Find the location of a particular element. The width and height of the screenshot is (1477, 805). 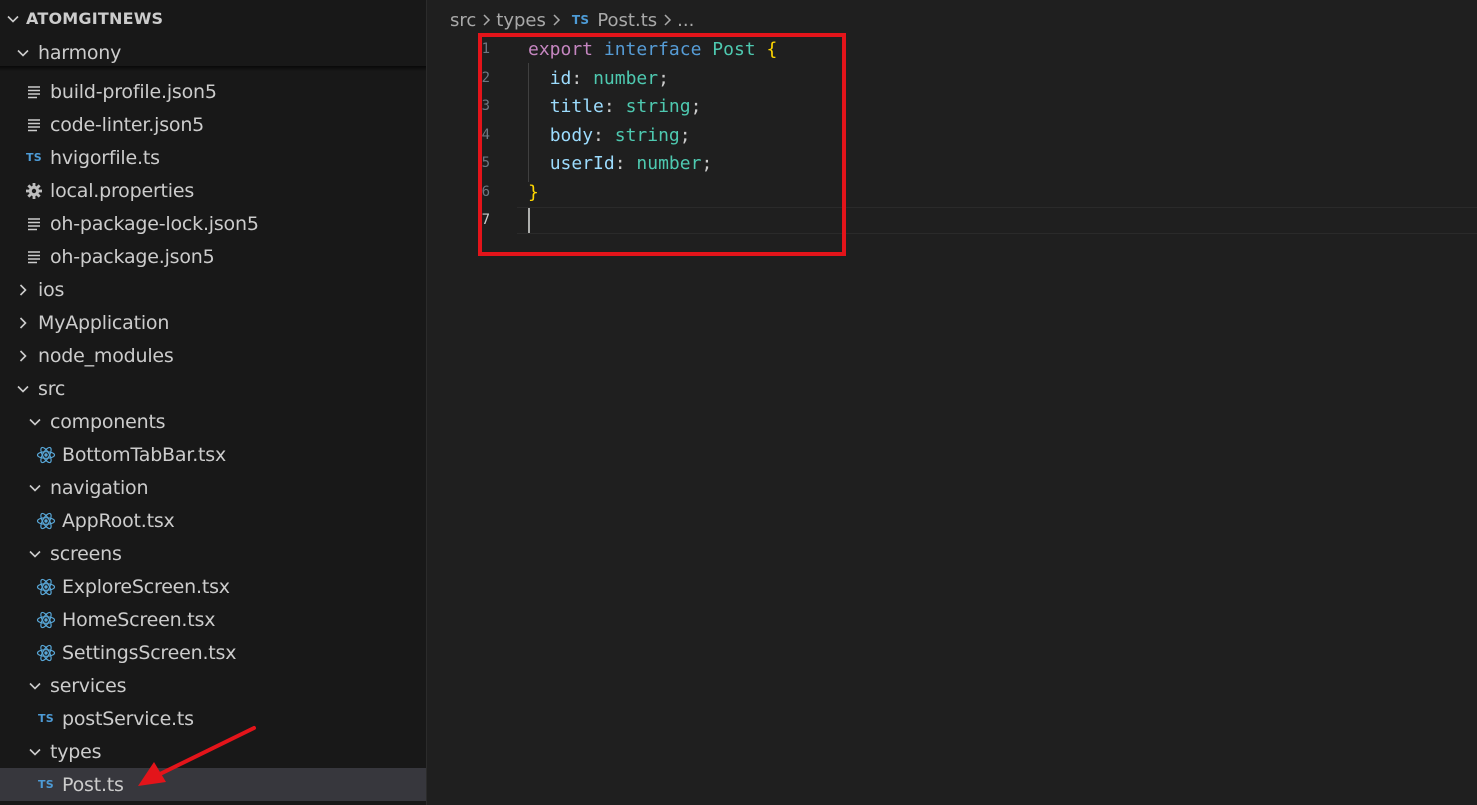

tree-file: code-linter.json5 is located at coordinates (213, 124).